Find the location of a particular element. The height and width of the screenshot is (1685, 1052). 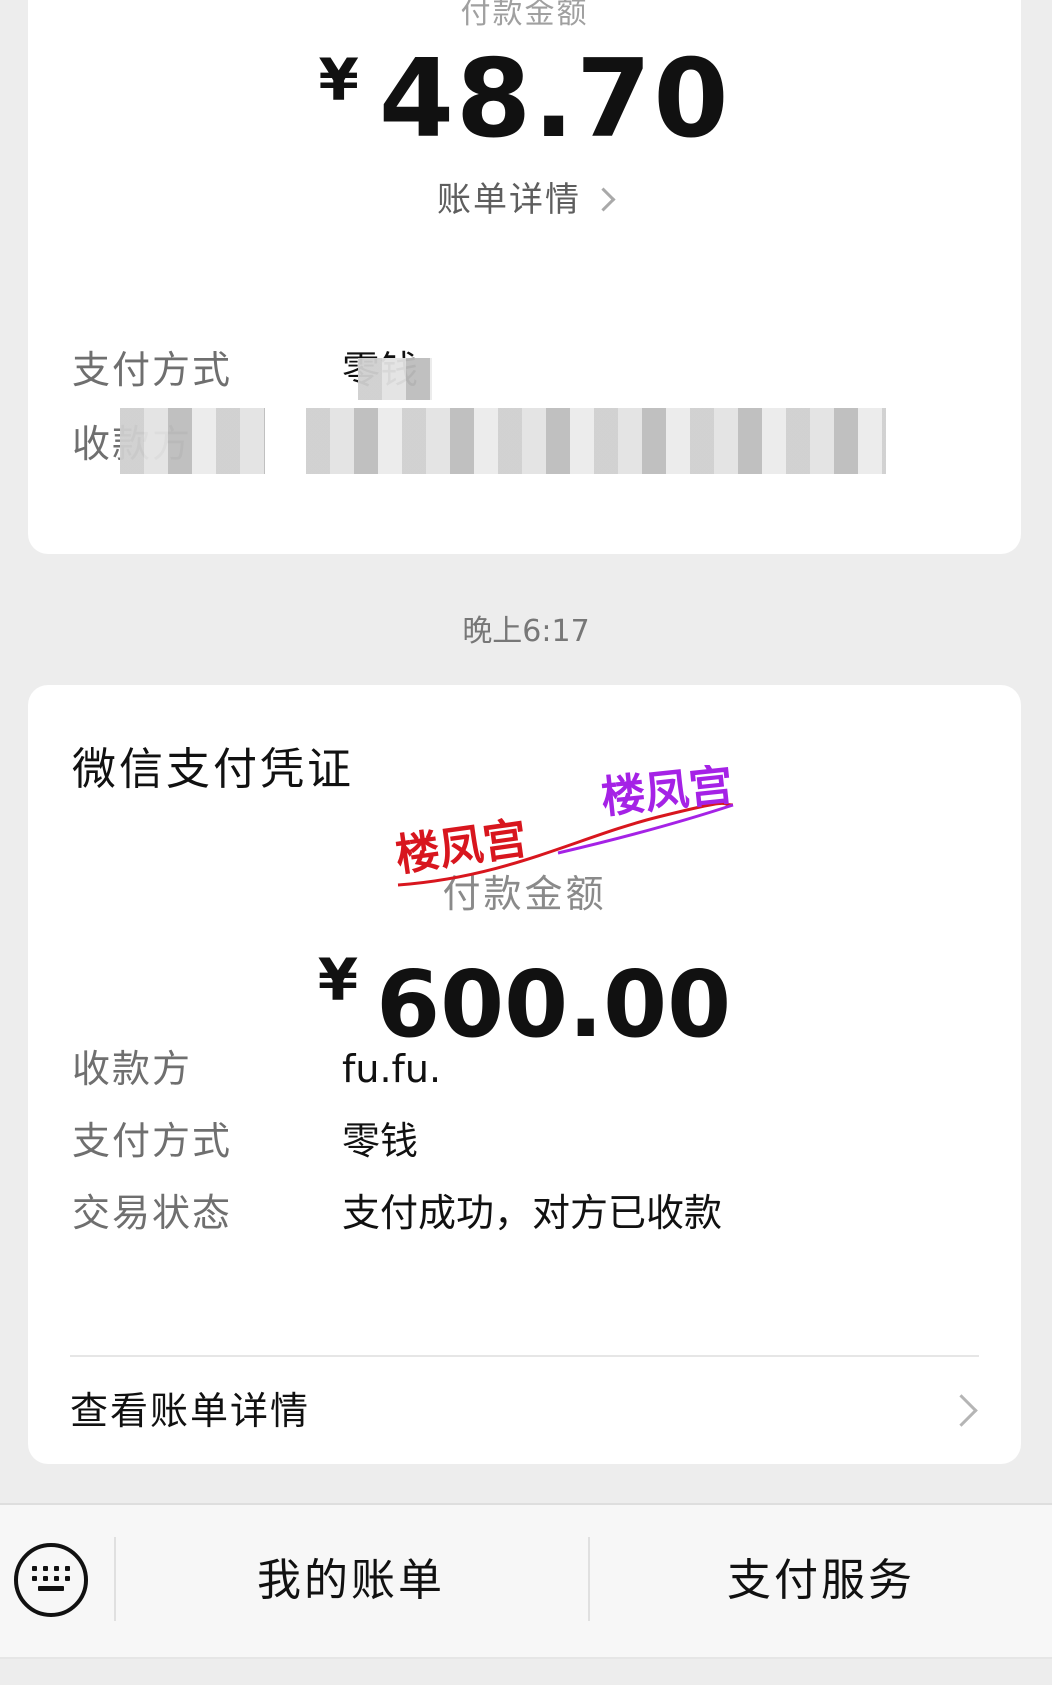

message-timestamp: 晚上6:17 is located at coordinates (526, 631).